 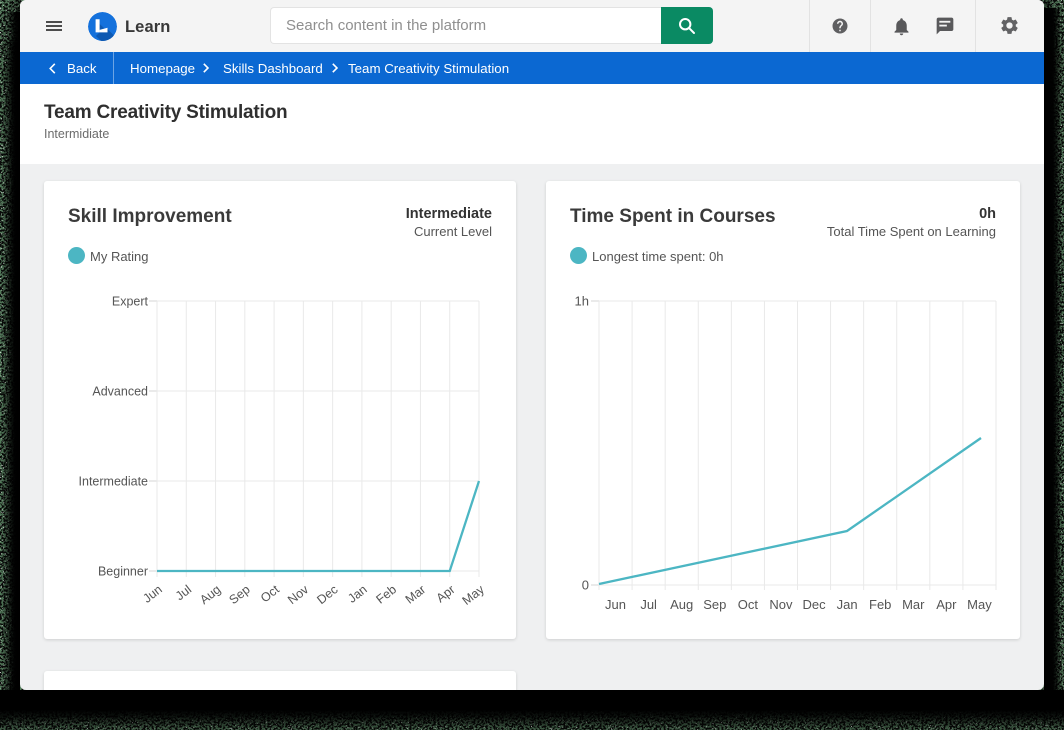 What do you see at coordinates (123, 572) in the screenshot?
I see `svg-text: Beginner` at bounding box center [123, 572].